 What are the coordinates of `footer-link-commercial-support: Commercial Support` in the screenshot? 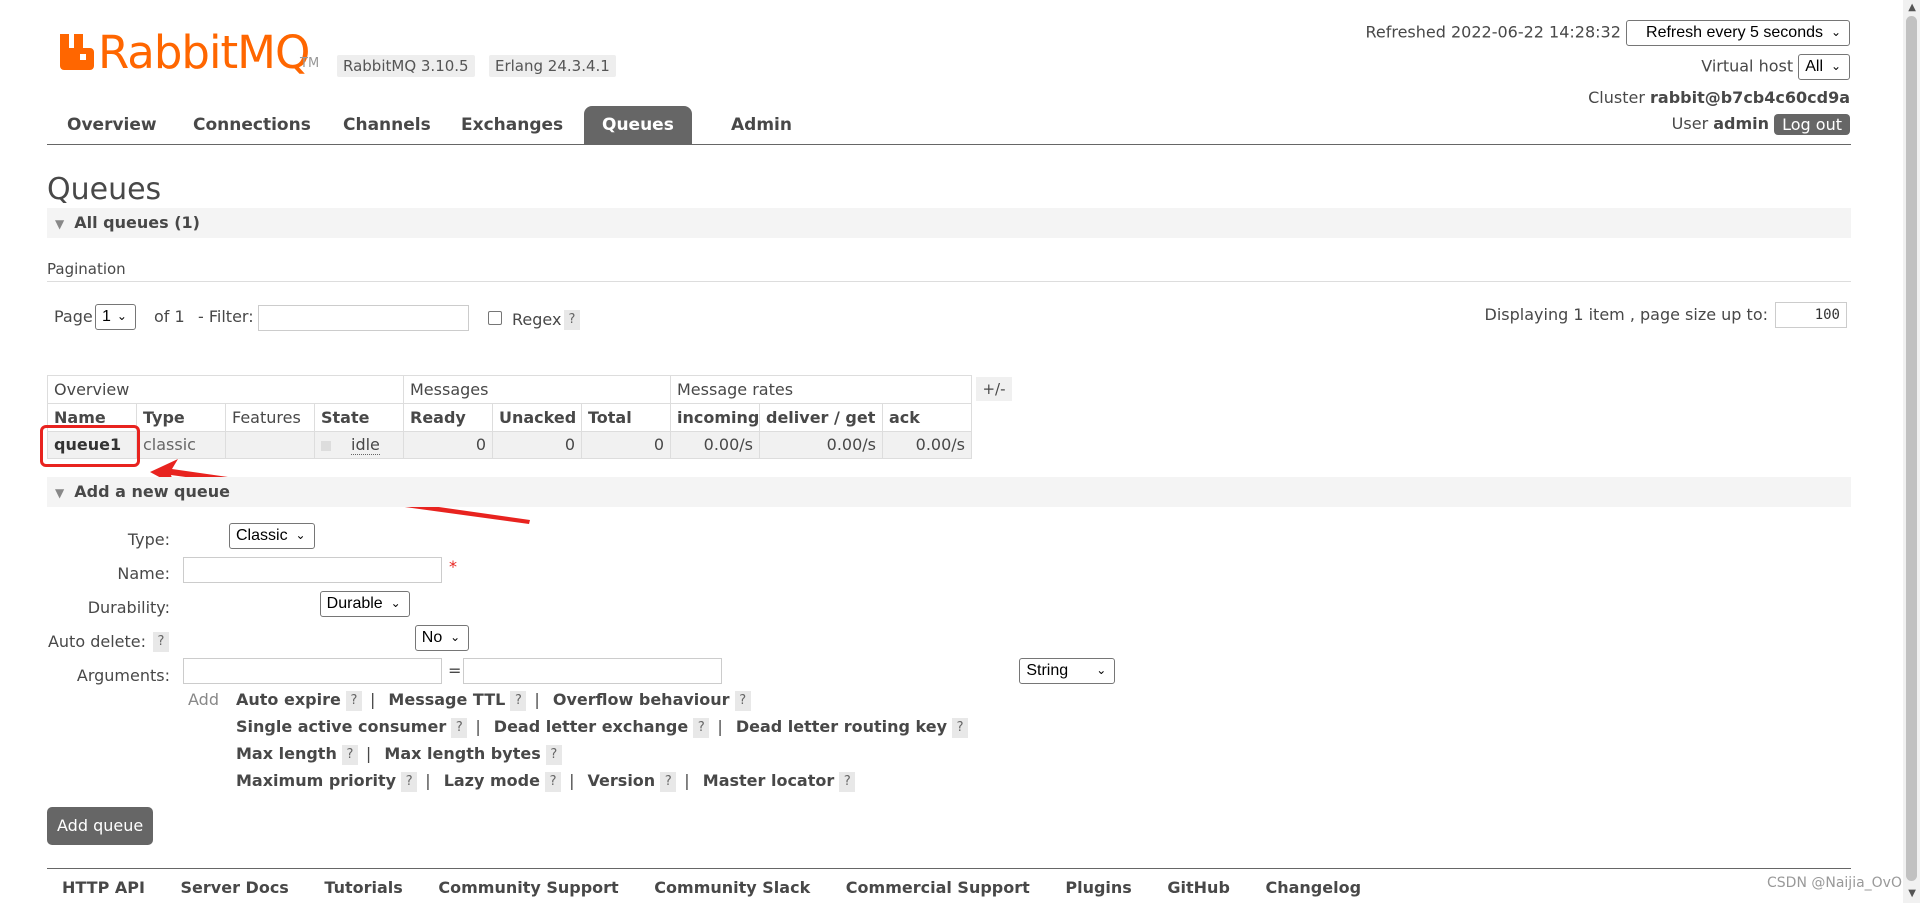 It's located at (938, 887).